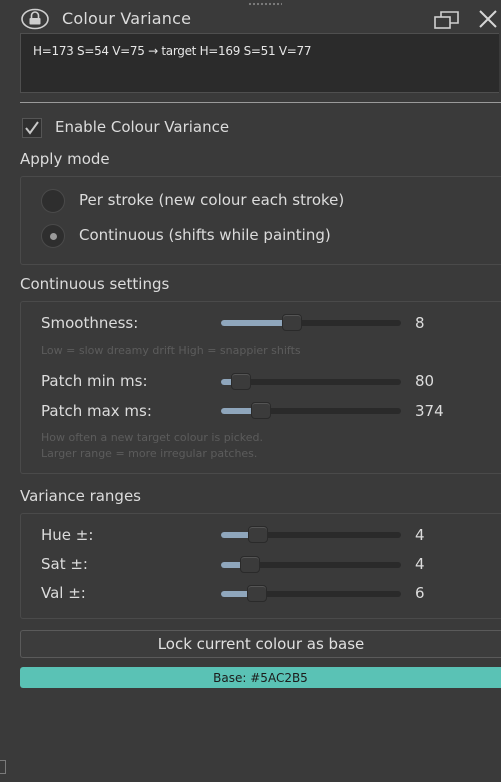 The width and height of the screenshot is (501, 782). What do you see at coordinates (420, 593) in the screenshot?
I see `val-value: 6` at bounding box center [420, 593].